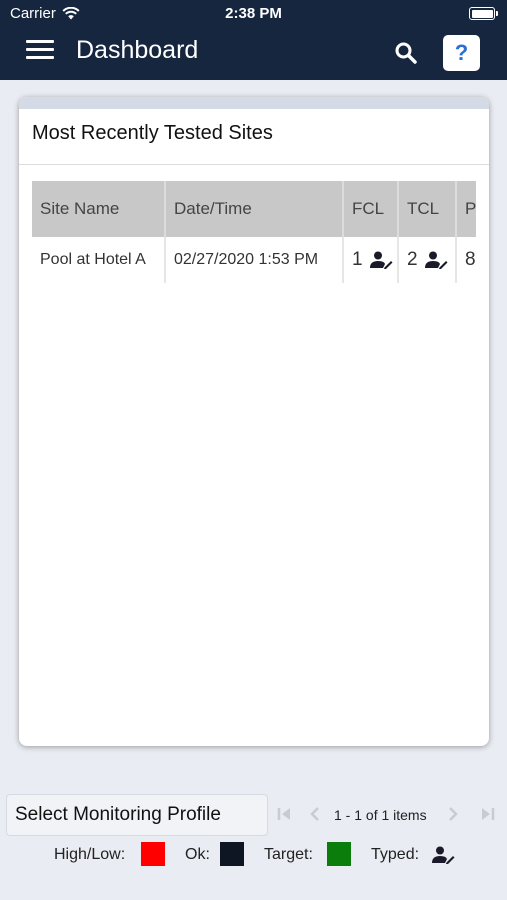 The height and width of the screenshot is (900, 507). What do you see at coordinates (253, 855) in the screenshot?
I see `legend: High/Low: Ok: Target: Typed:` at bounding box center [253, 855].